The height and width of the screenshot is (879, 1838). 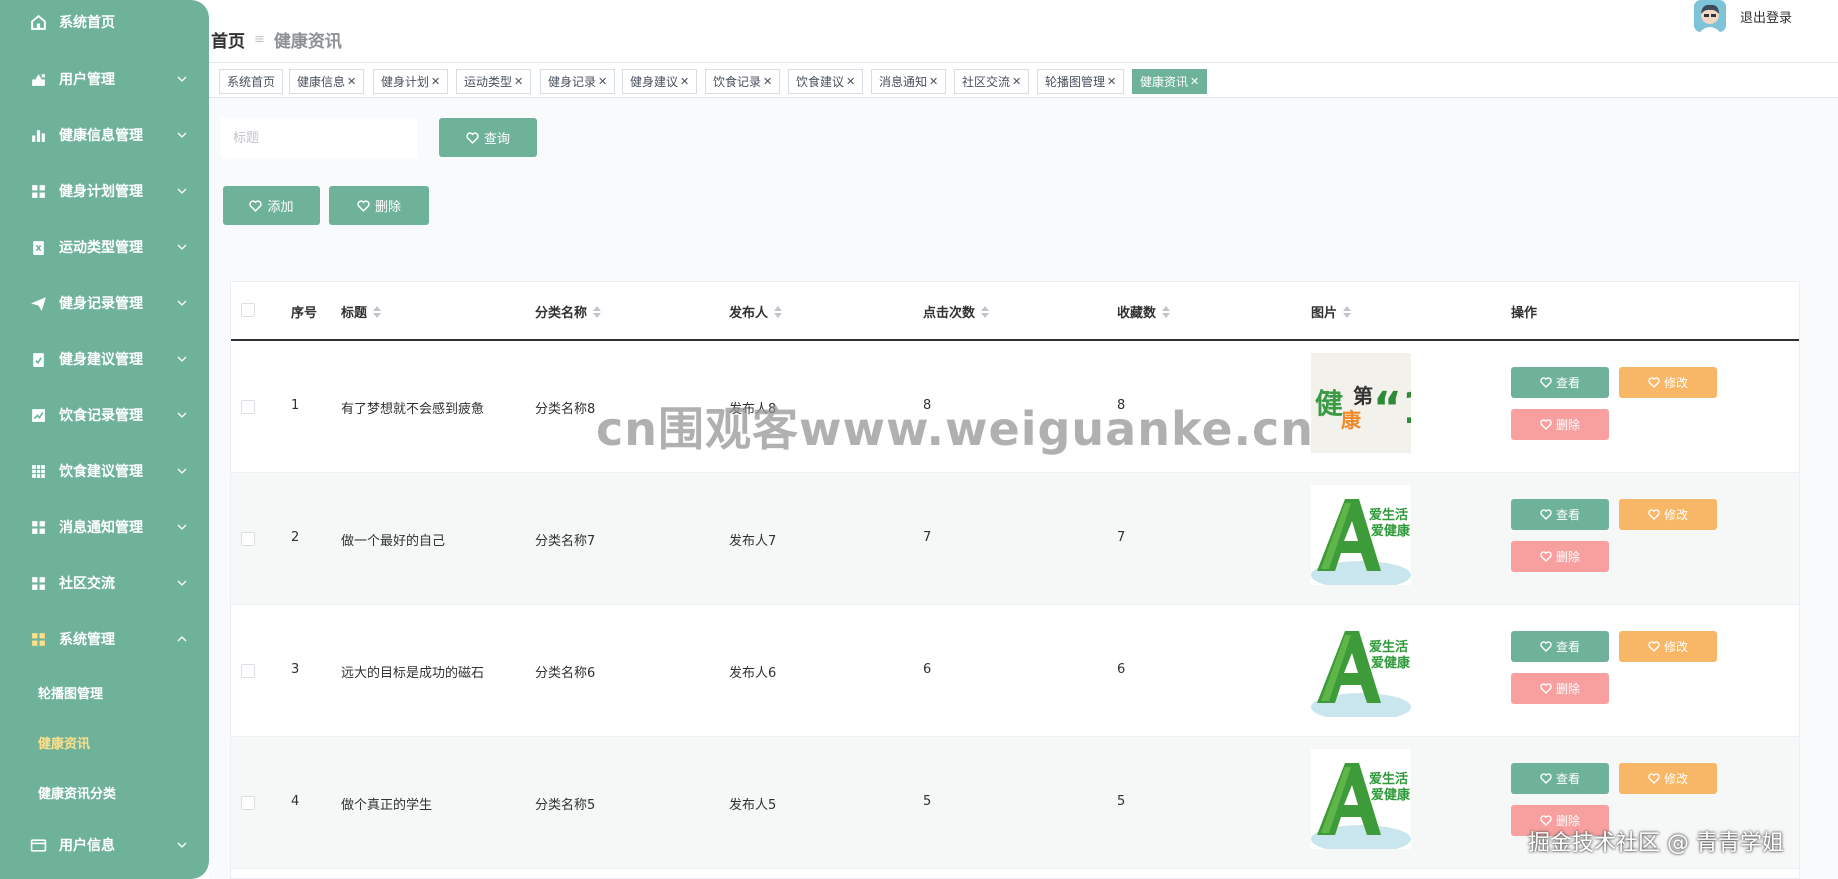 I want to click on sidebar-item-diet-advice: 饮食建议管理, so click(x=104, y=471).